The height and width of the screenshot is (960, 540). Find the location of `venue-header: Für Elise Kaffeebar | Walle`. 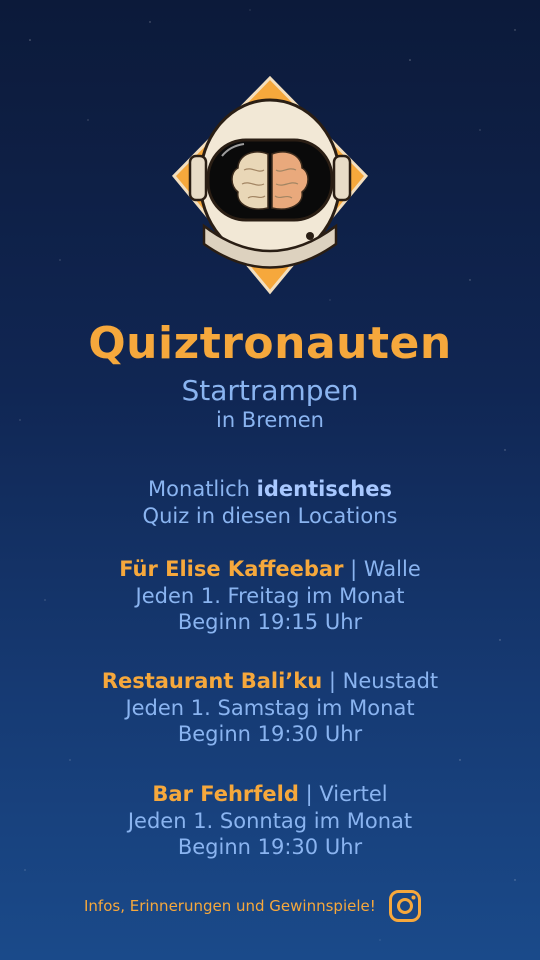

venue-header: Für Elise Kaffeebar | Walle is located at coordinates (270, 569).